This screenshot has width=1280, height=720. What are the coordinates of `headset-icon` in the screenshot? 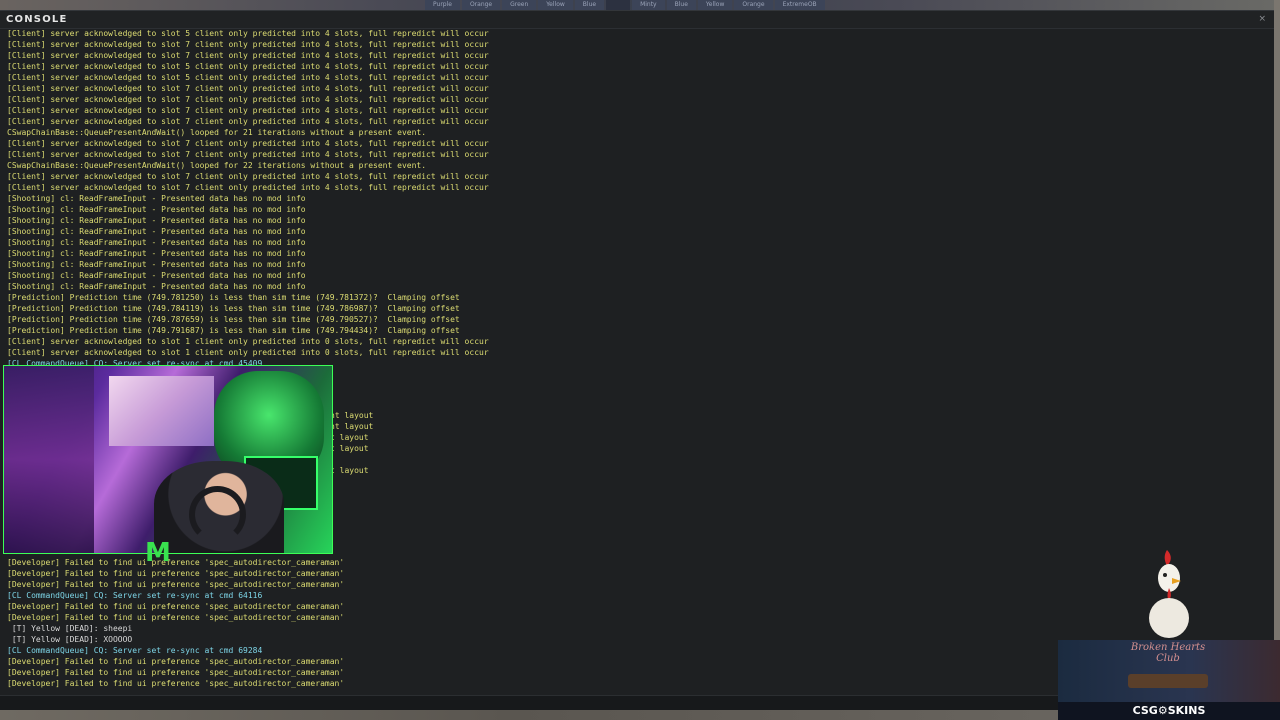 It's located at (217, 514).